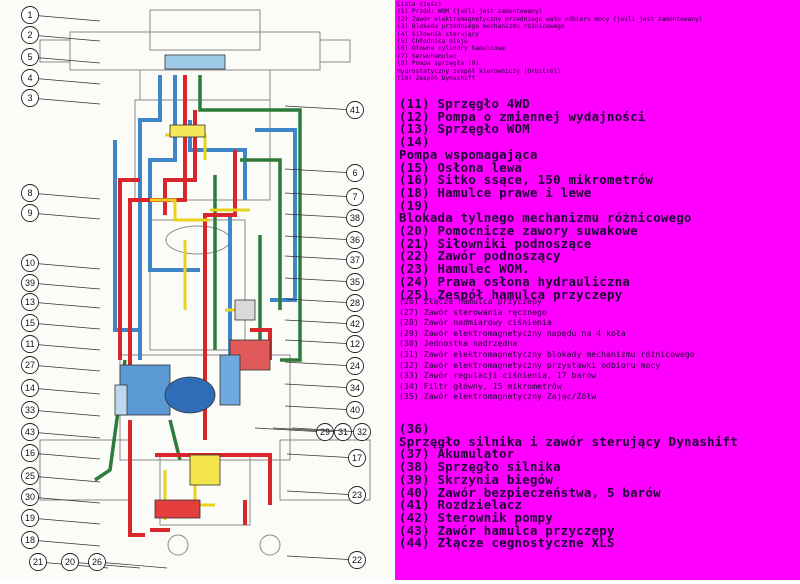  I want to click on legend-item: Pompa wspomagająca, so click(468, 154).